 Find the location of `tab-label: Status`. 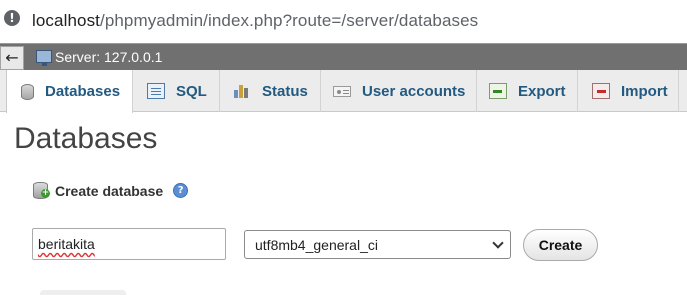

tab-label: Status is located at coordinates (285, 91).